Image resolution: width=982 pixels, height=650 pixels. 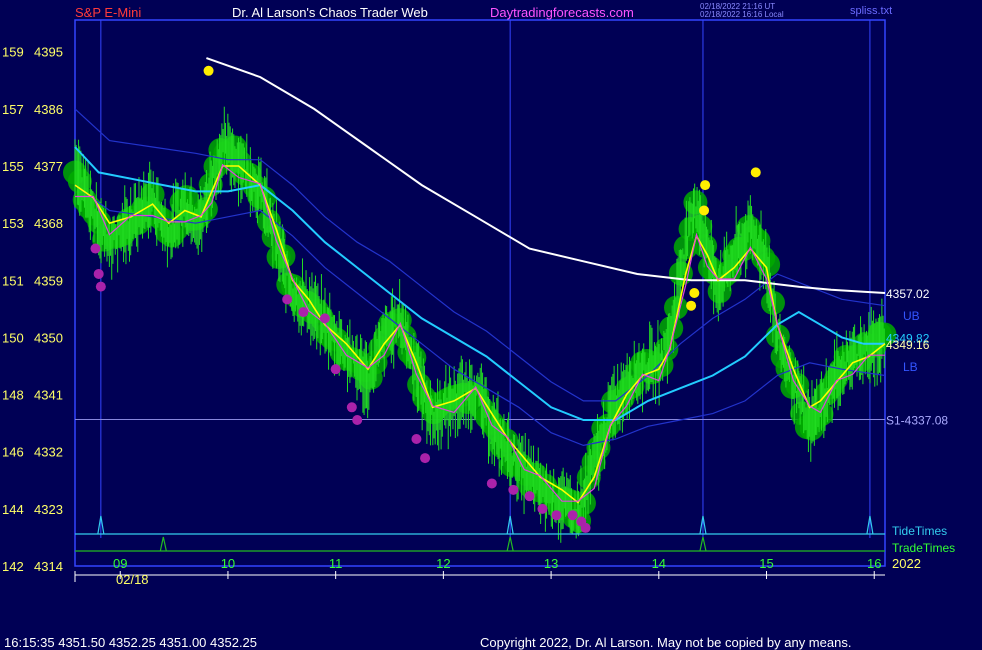 What do you see at coordinates (13, 109) in the screenshot?
I see `y-tick-label-left: 157` at bounding box center [13, 109].